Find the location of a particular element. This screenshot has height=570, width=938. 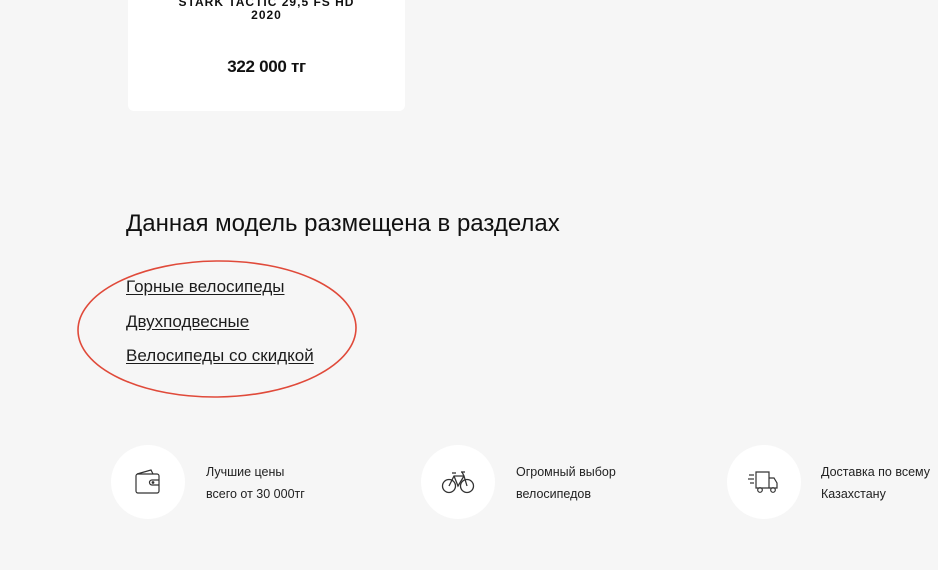

section-link-item: Горные велосипеды is located at coordinates (220, 294).